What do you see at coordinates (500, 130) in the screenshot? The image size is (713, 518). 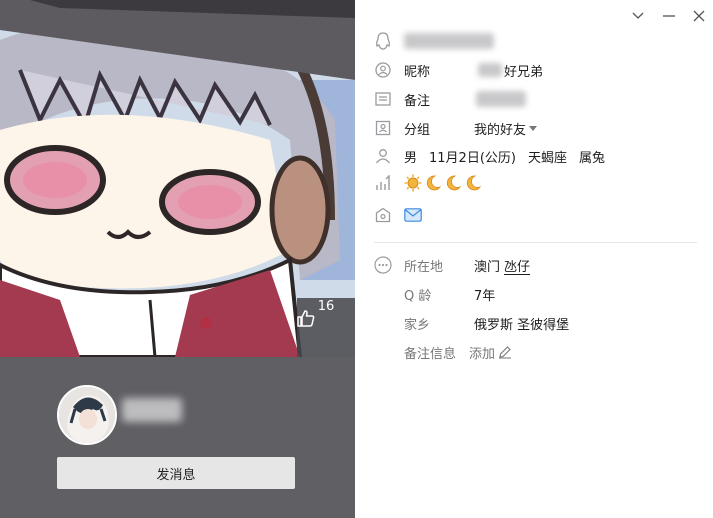 I see `group-value: 我的好友` at bounding box center [500, 130].